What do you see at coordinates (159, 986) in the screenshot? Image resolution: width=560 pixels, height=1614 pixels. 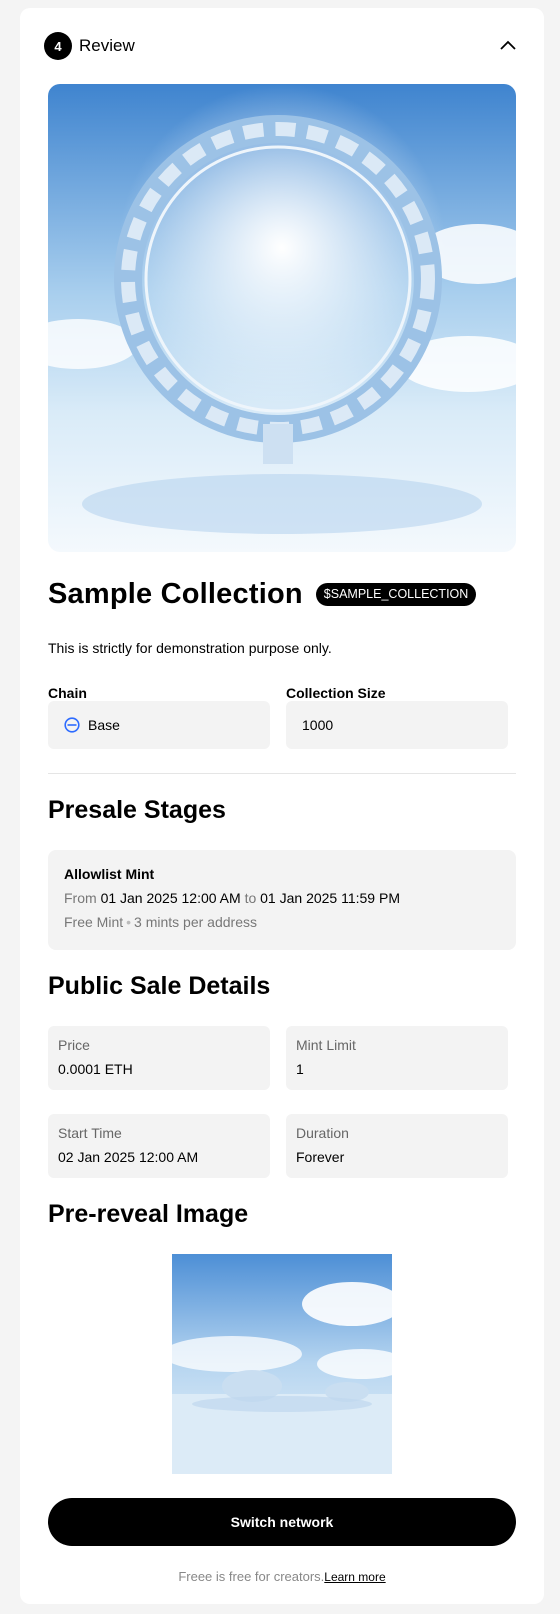 I see `public-sale-title: Public Sale Details` at bounding box center [159, 986].